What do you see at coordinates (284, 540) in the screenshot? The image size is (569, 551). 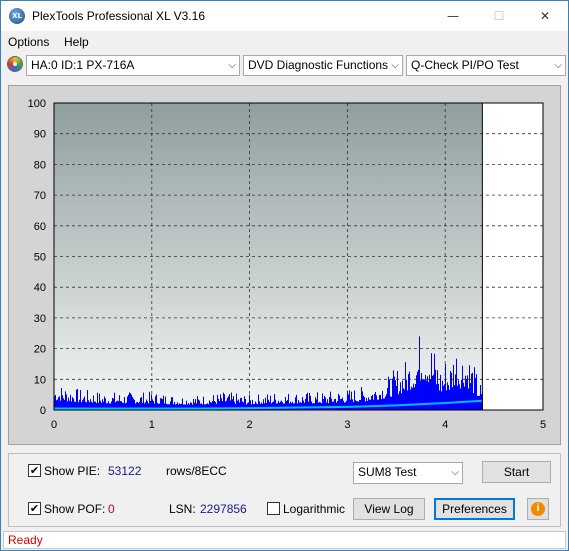 I see `status-bar: Ready` at bounding box center [284, 540].